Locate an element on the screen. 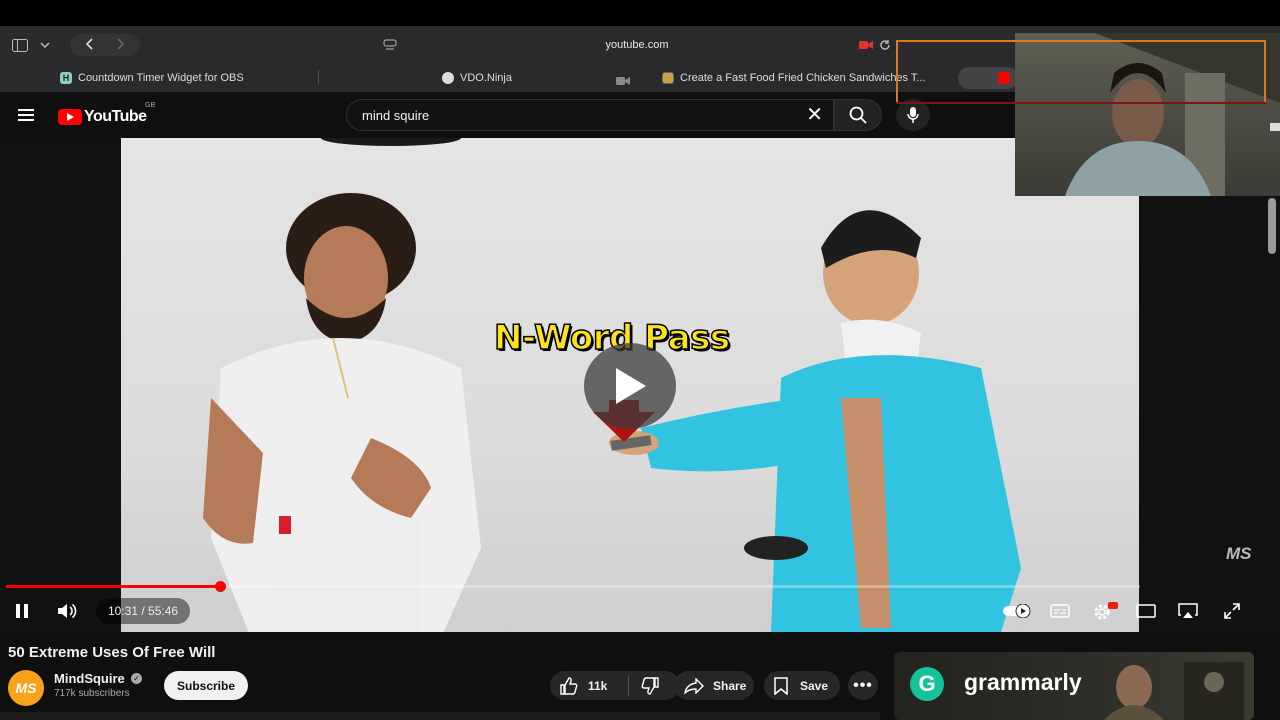 The height and width of the screenshot is (720, 1280). search-icon is located at coordinates (858, 115).